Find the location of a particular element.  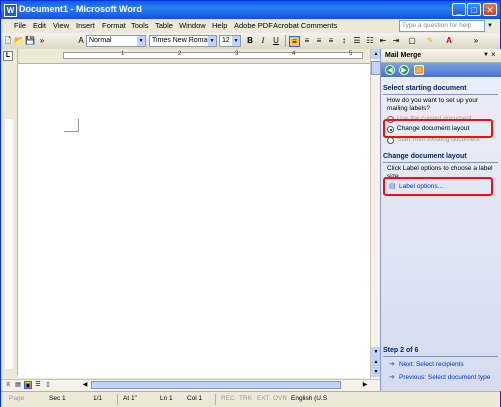

menu-file: File is located at coordinates (20, 25).